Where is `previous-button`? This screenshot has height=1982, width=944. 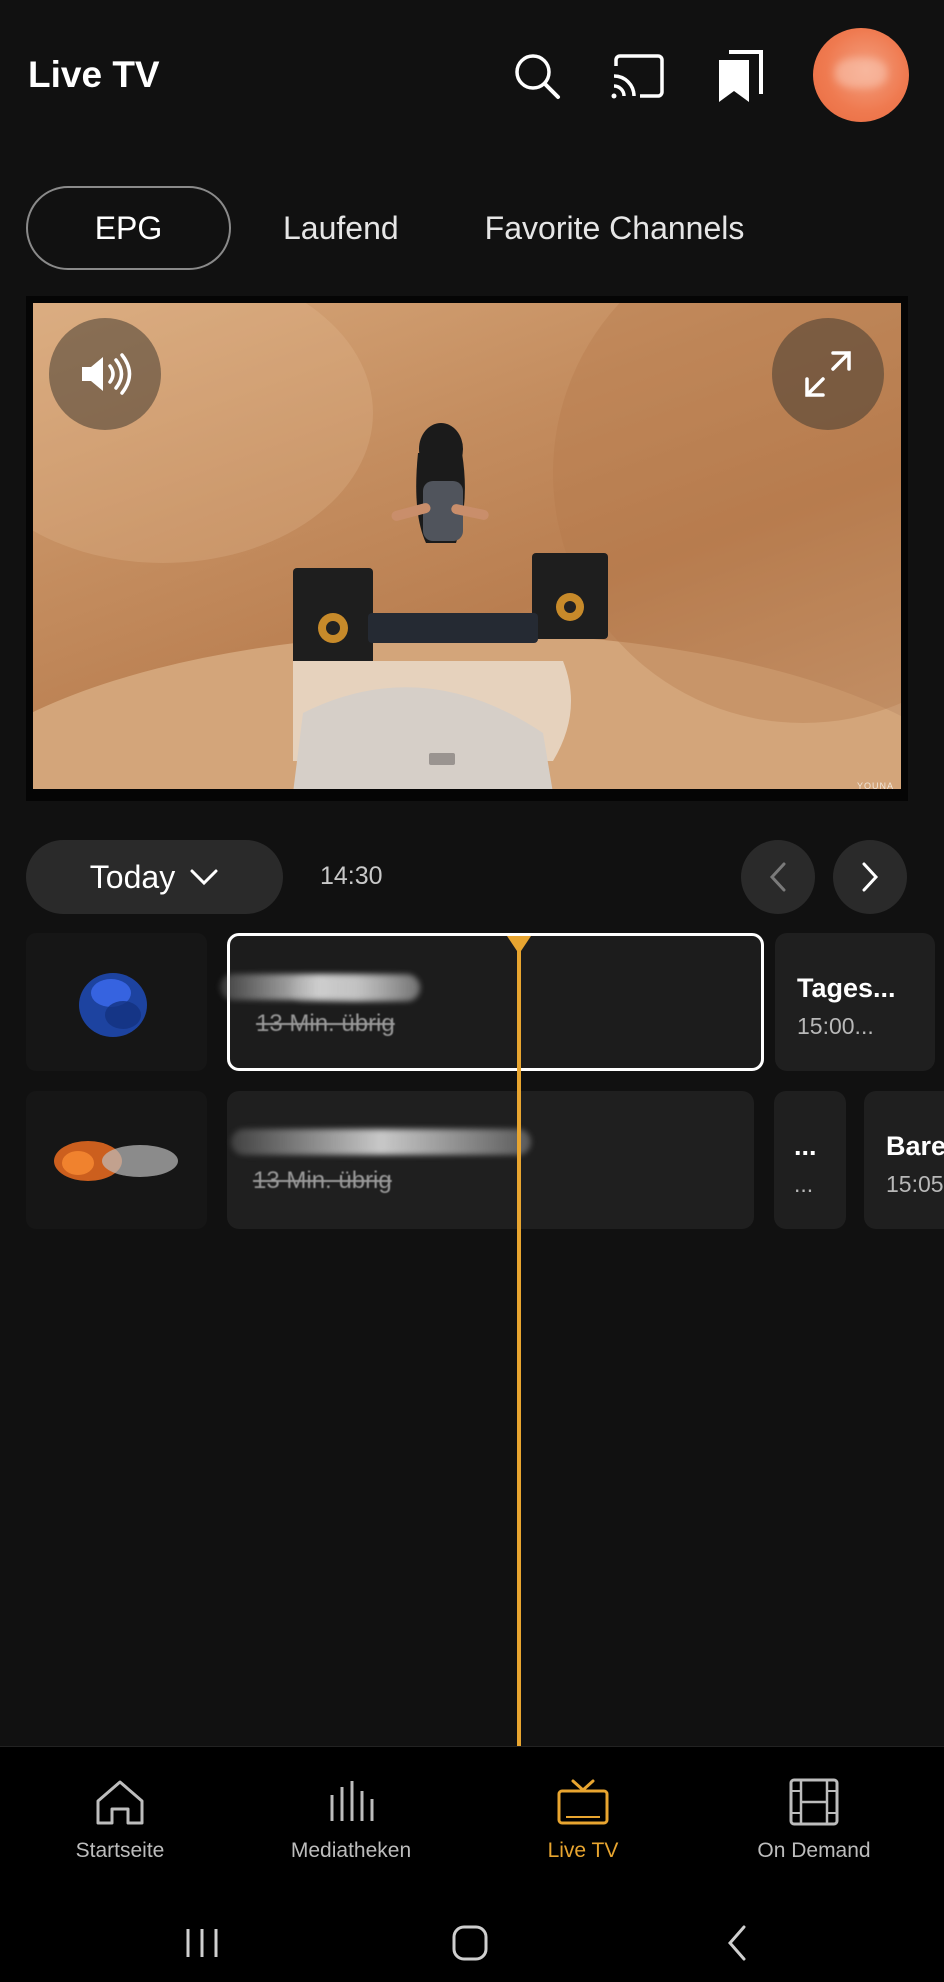
previous-button is located at coordinates (778, 877).